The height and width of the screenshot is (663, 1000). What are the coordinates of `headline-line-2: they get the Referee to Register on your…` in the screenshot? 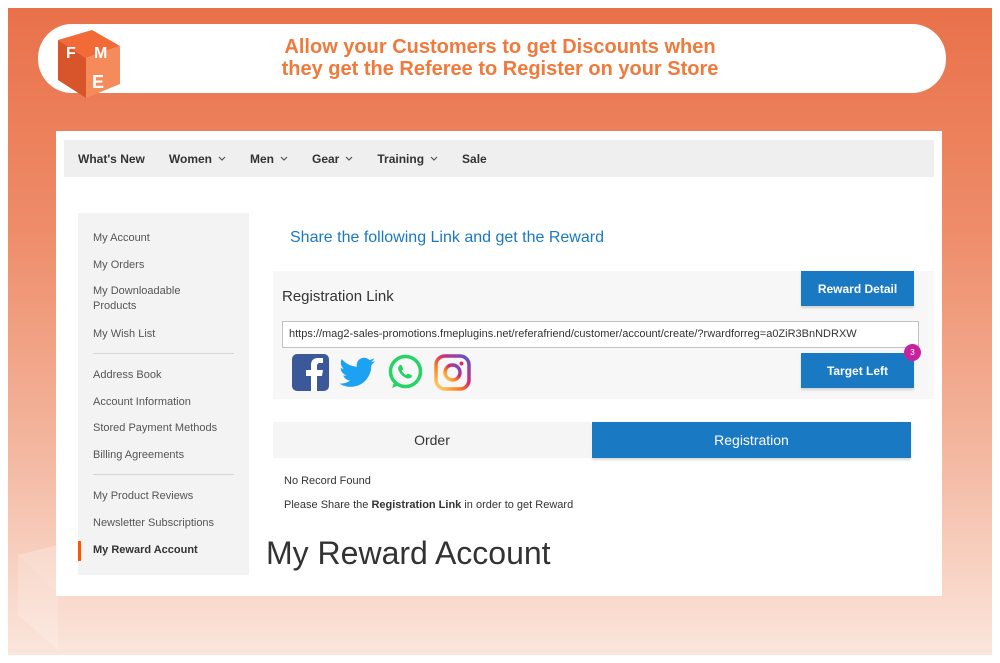 It's located at (500, 69).